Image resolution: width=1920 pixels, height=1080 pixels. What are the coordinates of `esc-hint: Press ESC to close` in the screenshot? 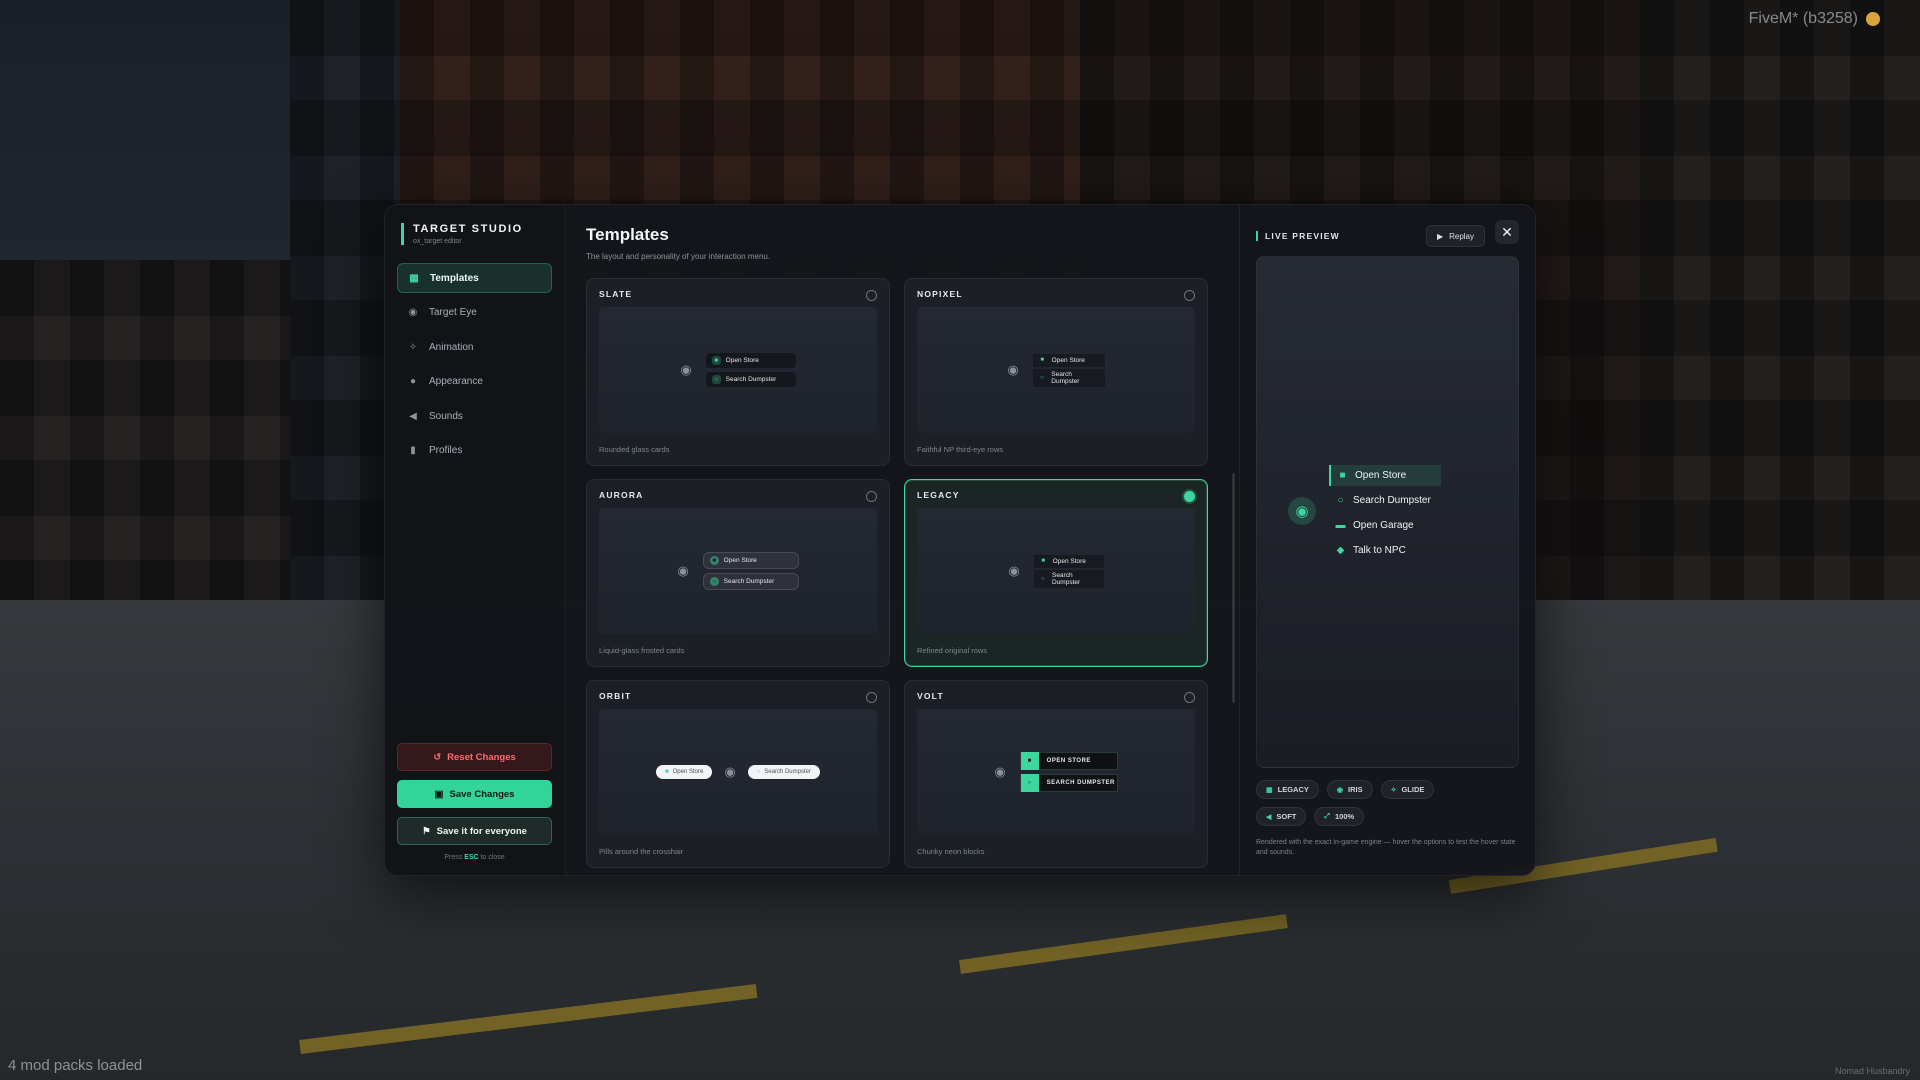 It's located at (474, 857).